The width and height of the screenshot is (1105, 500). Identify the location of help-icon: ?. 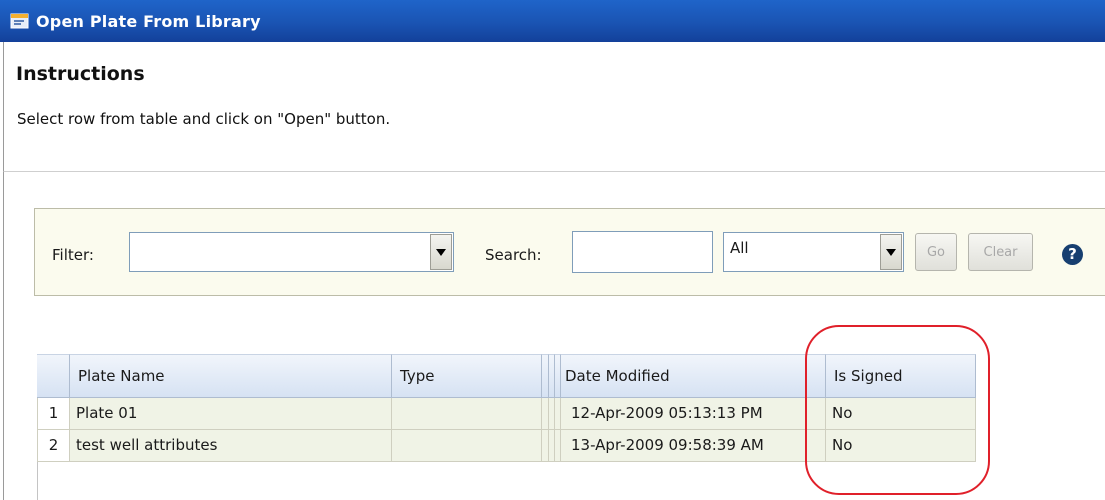
(1072, 254).